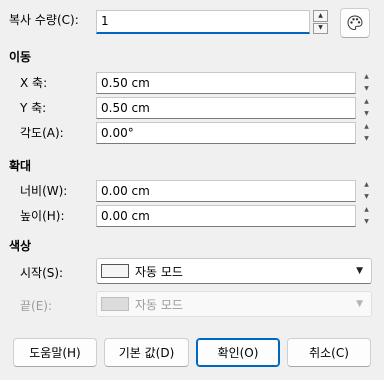 Image resolution: width=384 pixels, height=380 pixels. I want to click on angle-input: 0.00°, so click(226, 133).